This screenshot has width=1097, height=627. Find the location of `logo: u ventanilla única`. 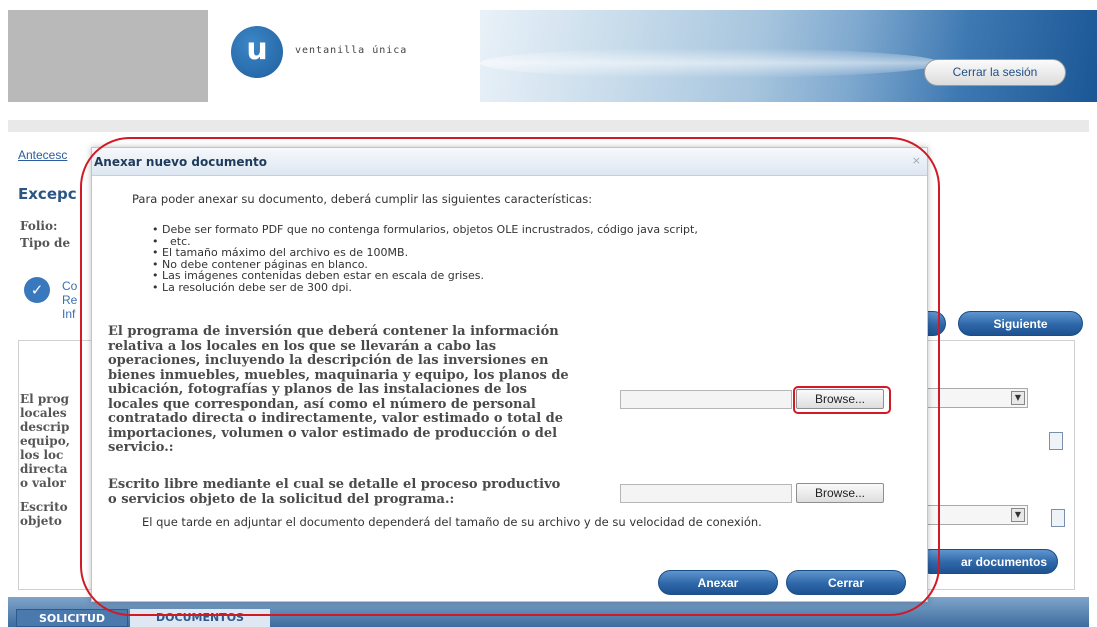

logo: u ventanilla única is located at coordinates (344, 56).